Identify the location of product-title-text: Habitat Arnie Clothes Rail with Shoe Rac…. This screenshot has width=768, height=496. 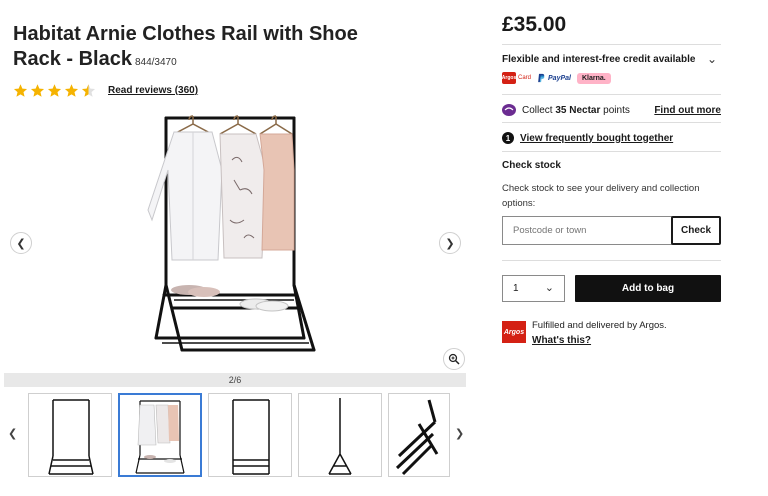
(185, 46).